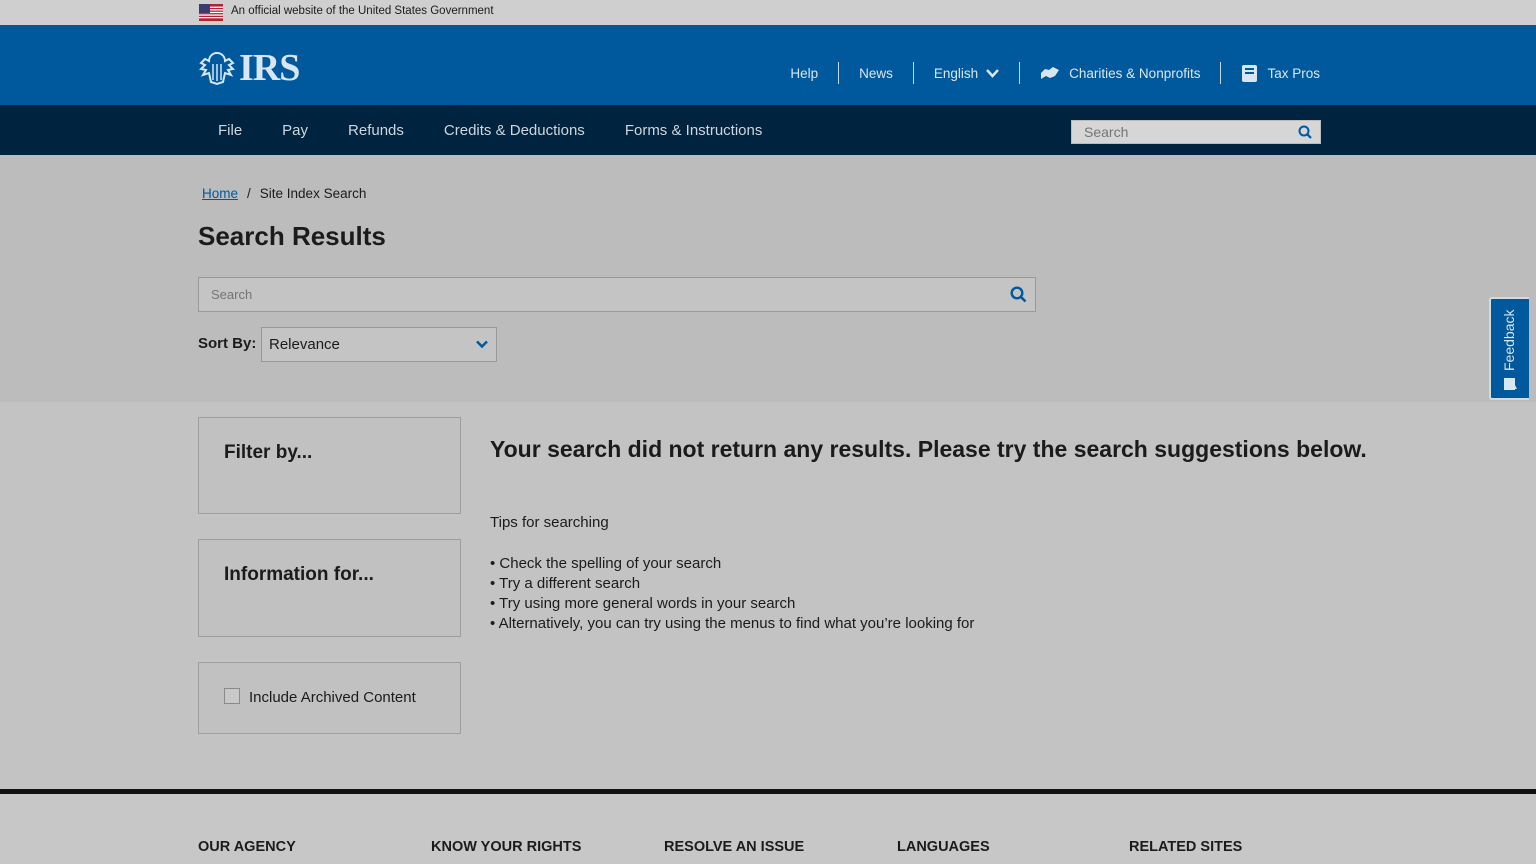 The width and height of the screenshot is (1536, 864). What do you see at coordinates (694, 130) in the screenshot?
I see `nav-forms-instructions: Forms & Instructions` at bounding box center [694, 130].